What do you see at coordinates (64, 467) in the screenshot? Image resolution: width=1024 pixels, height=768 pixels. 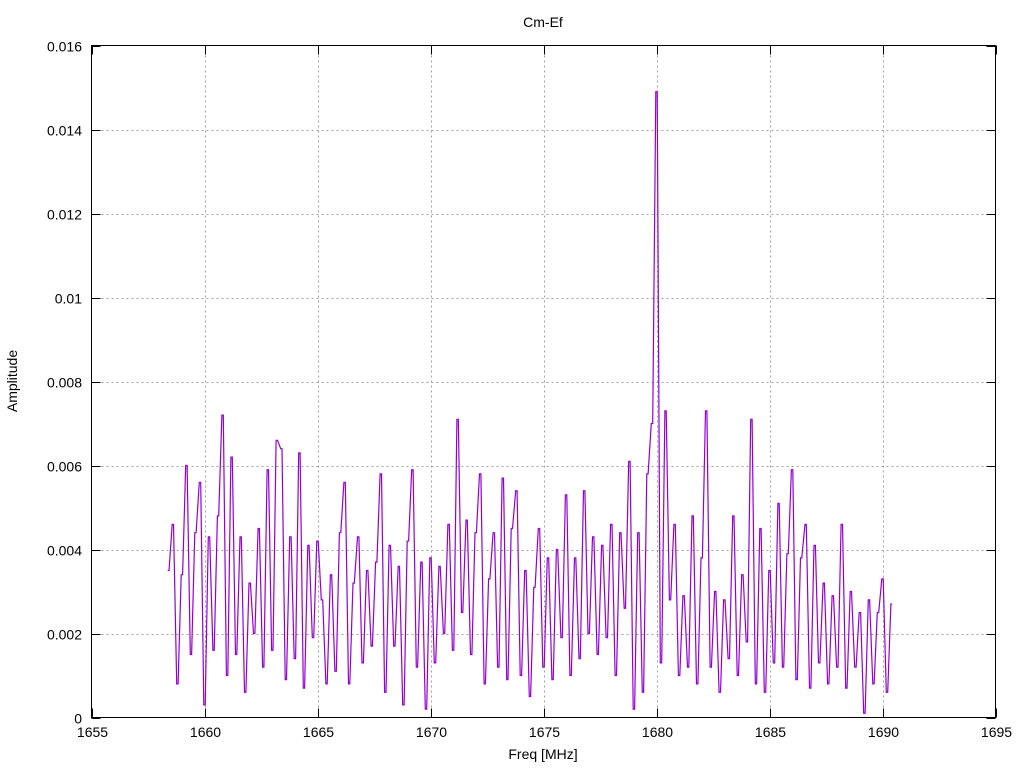 I see `y-tick-label: 0.006` at bounding box center [64, 467].